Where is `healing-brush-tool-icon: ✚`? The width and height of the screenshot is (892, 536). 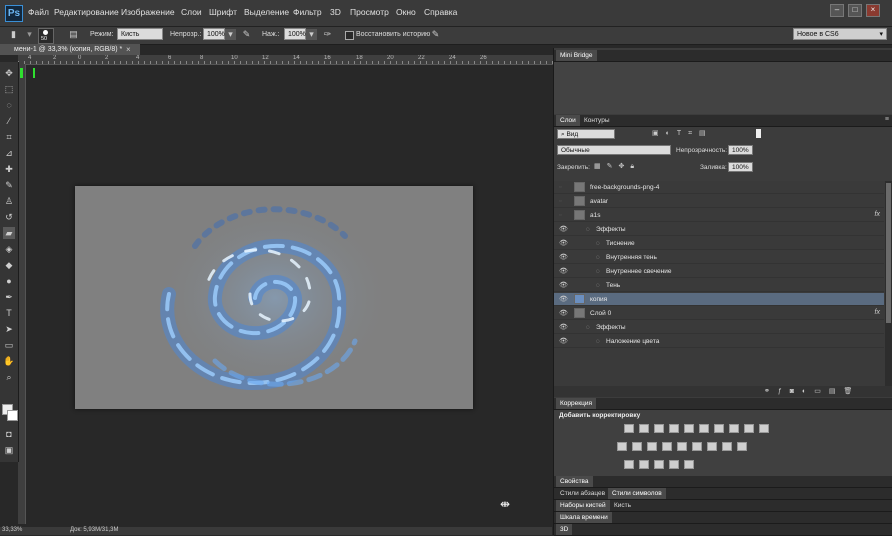
healing-brush-tool-icon: ✚ is located at coordinates (9, 169).